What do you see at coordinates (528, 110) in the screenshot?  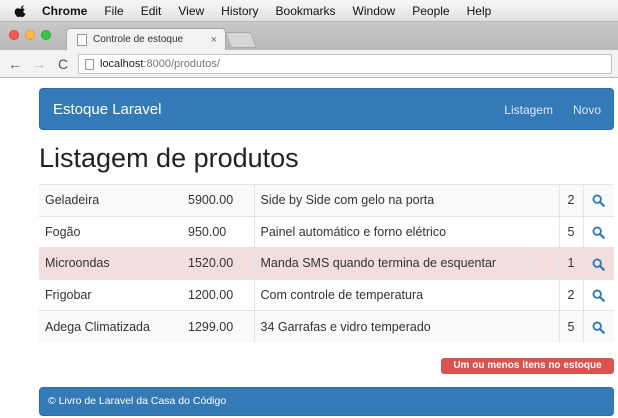 I see `nav-link-listagem: Listagem` at bounding box center [528, 110].